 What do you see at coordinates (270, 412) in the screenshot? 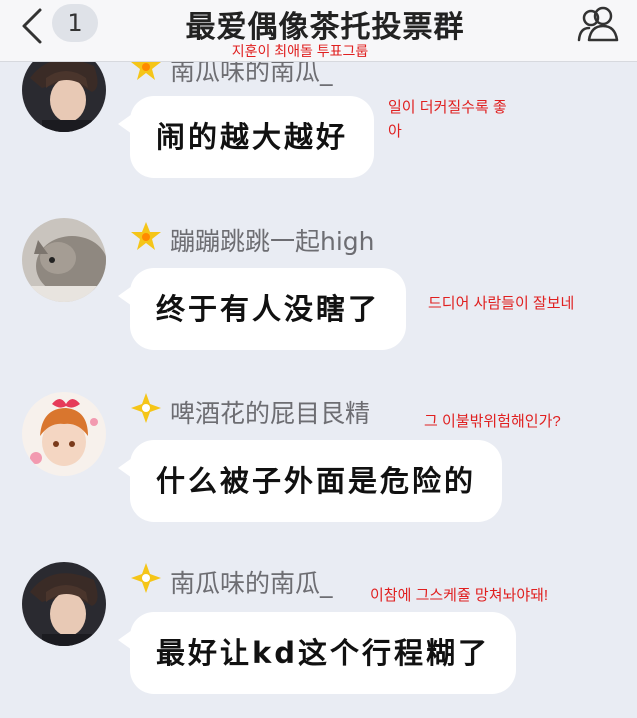
I see `sender-name: 啤酒花的屁目艮精` at bounding box center [270, 412].